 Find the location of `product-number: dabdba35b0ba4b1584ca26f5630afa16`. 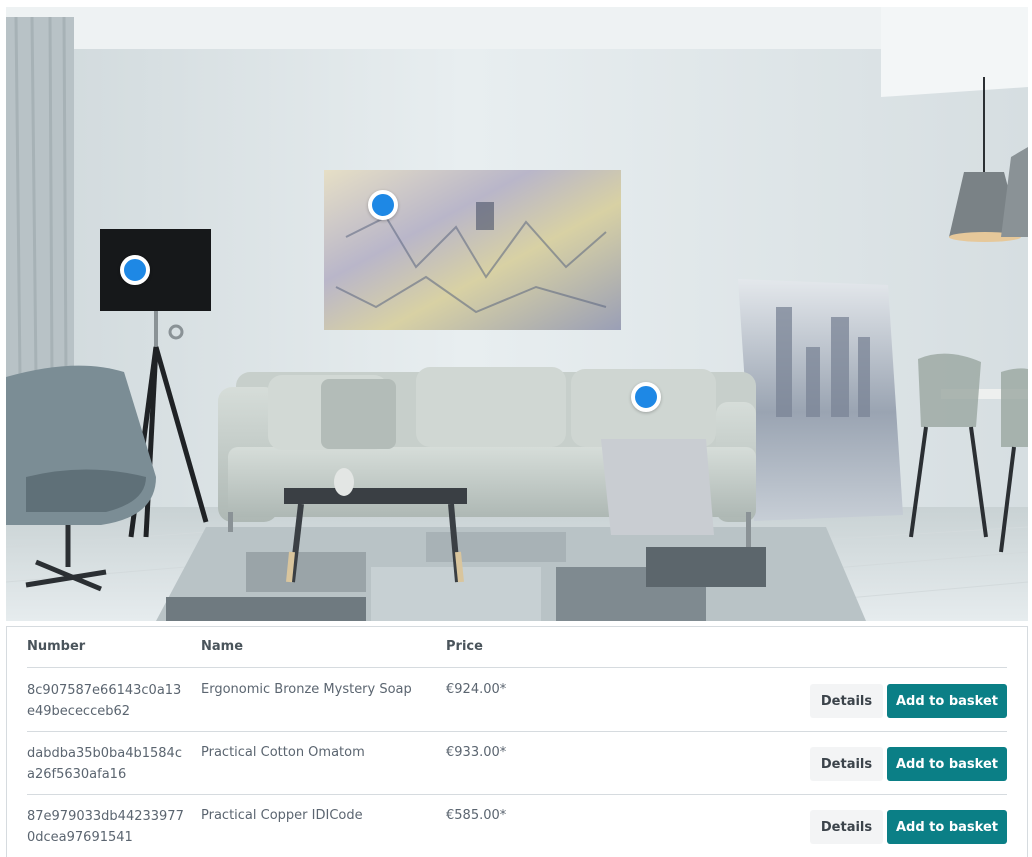

product-number: dabdba35b0ba4b1584ca26f5630afa16 is located at coordinates (104, 764).